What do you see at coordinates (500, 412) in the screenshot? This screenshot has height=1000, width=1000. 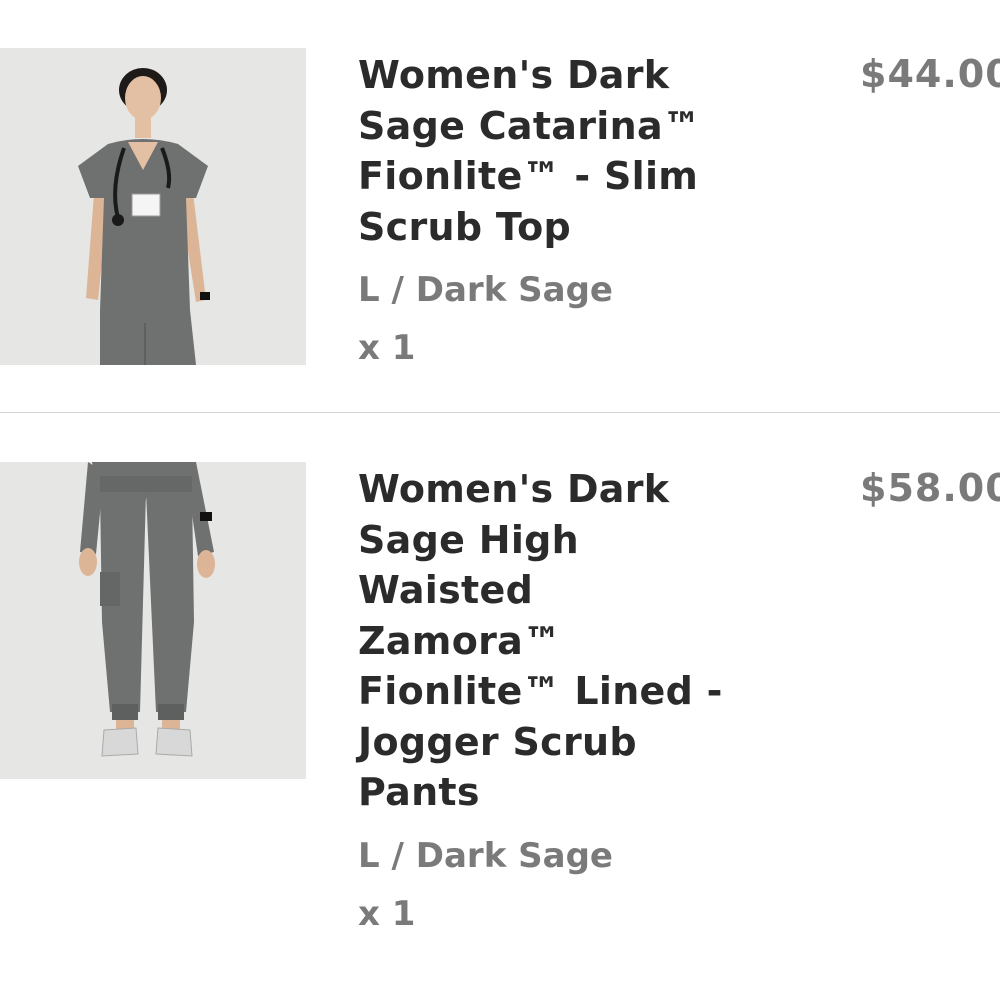 I see `item-divider` at bounding box center [500, 412].